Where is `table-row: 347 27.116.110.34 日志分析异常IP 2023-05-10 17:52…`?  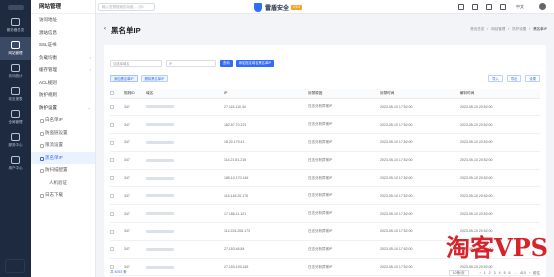
table-row: 347 27.116.110.34 日志分析异常IP 2023-05-10 17:52… is located at coordinates (325, 107).